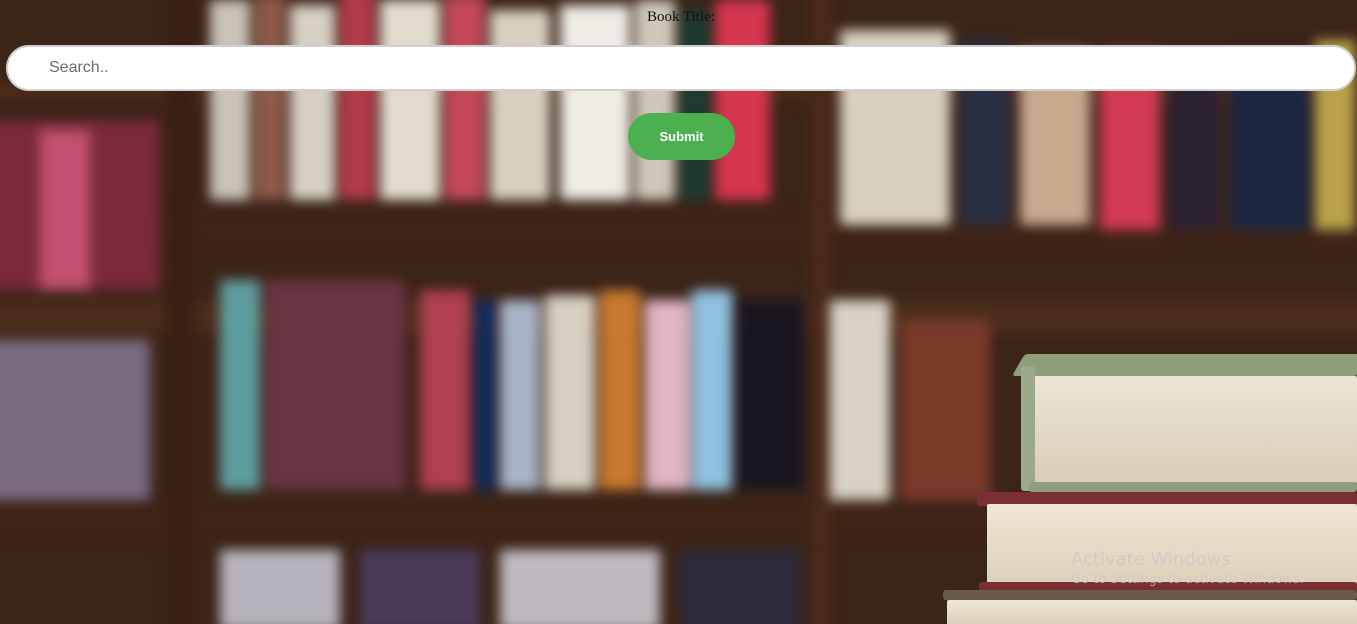  I want to click on submit-button: Submit, so click(681, 136).